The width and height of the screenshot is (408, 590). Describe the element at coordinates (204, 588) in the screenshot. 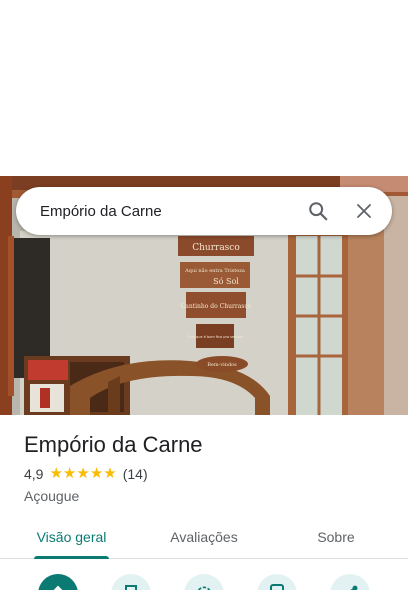

I see `nearby-icon` at that location.